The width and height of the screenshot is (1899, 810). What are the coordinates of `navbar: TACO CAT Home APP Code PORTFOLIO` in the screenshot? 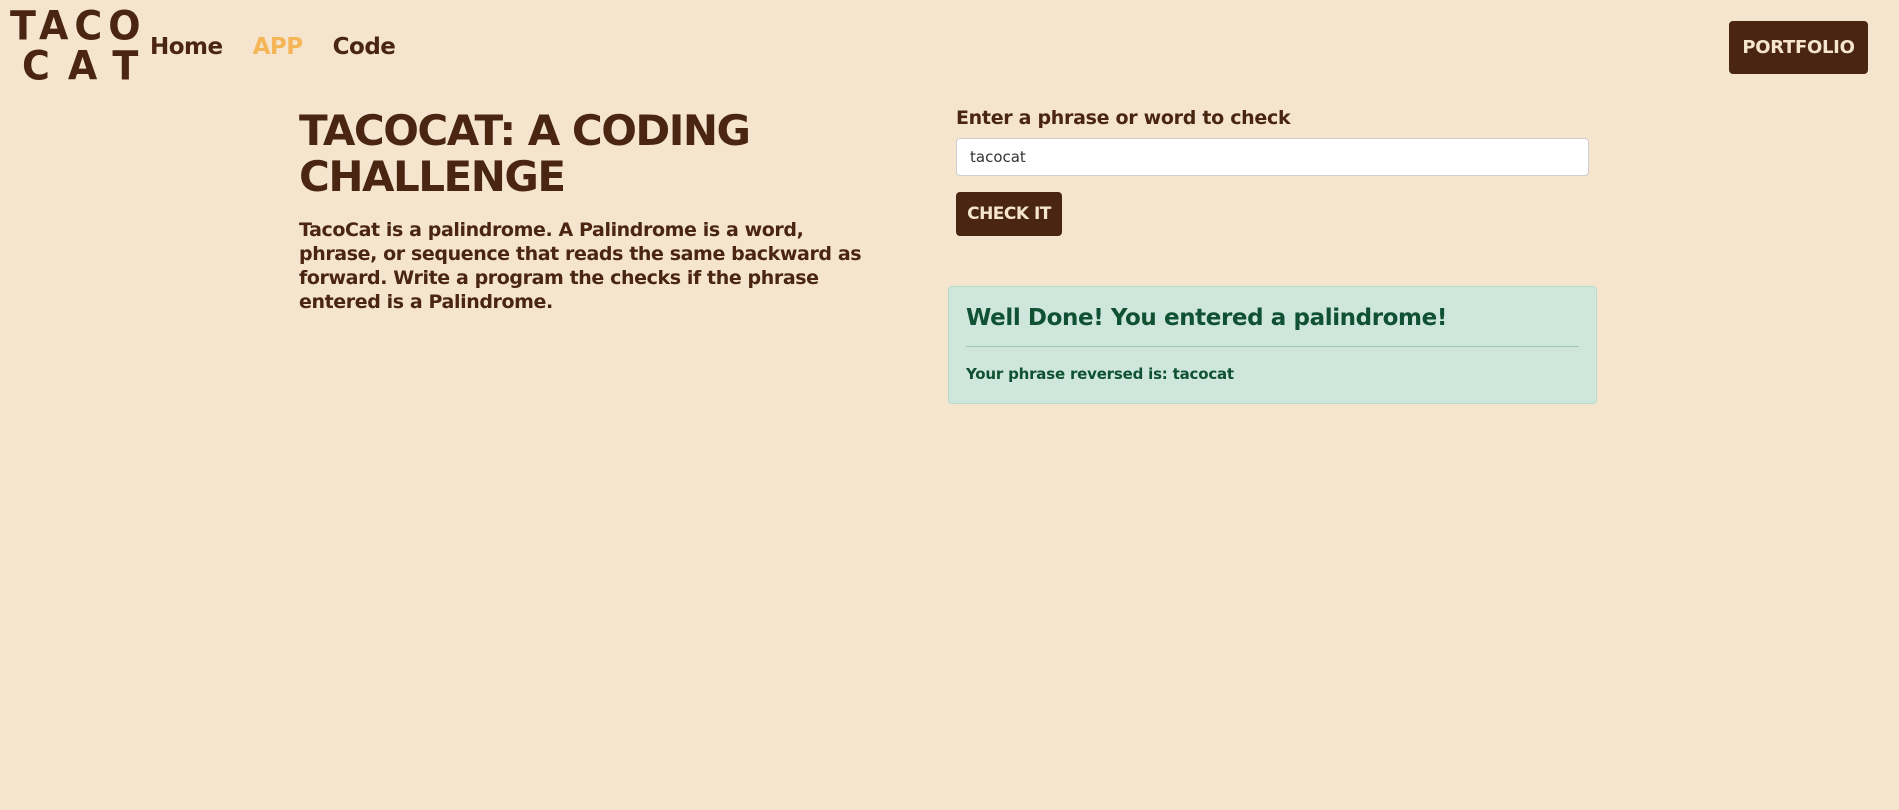 It's located at (949, 50).